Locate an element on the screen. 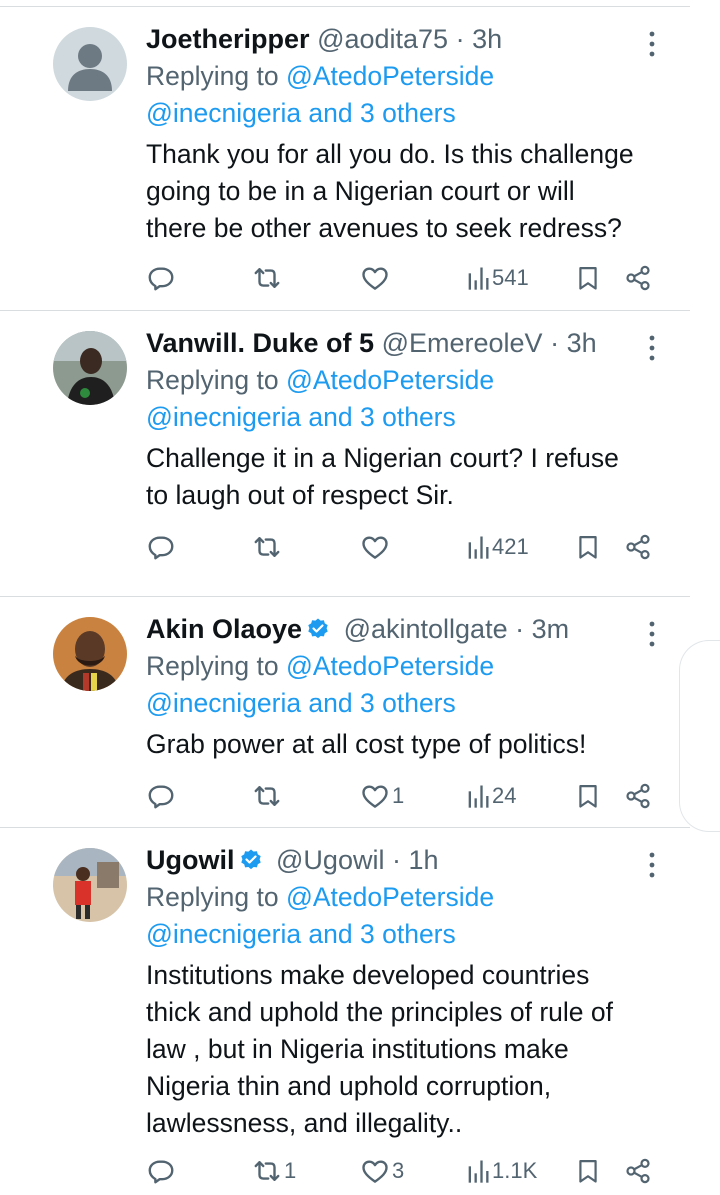 This screenshot has height=1195, width=720. side-panel-edge is located at coordinates (699, 736).